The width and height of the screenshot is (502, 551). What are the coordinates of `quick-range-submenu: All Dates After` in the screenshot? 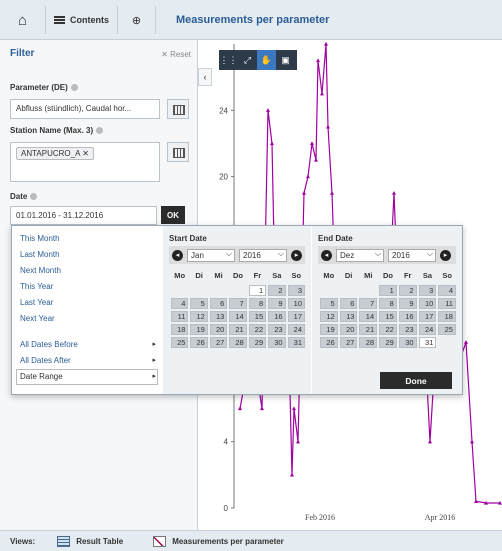 It's located at (45, 360).